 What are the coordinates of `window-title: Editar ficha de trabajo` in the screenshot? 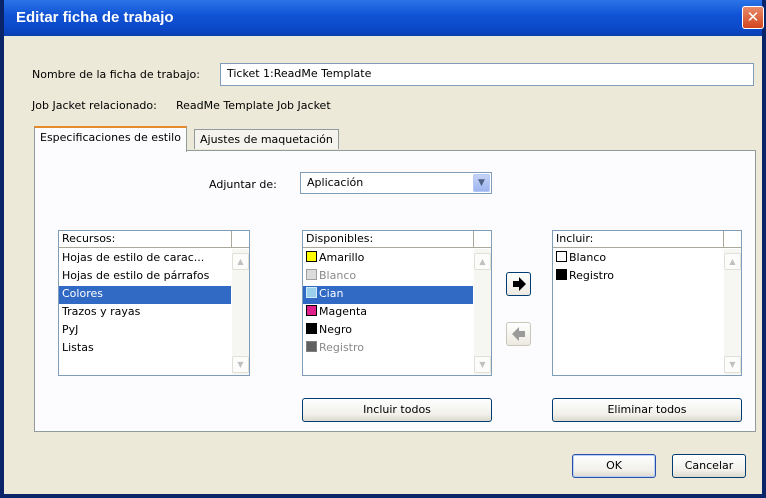 It's located at (95, 17).